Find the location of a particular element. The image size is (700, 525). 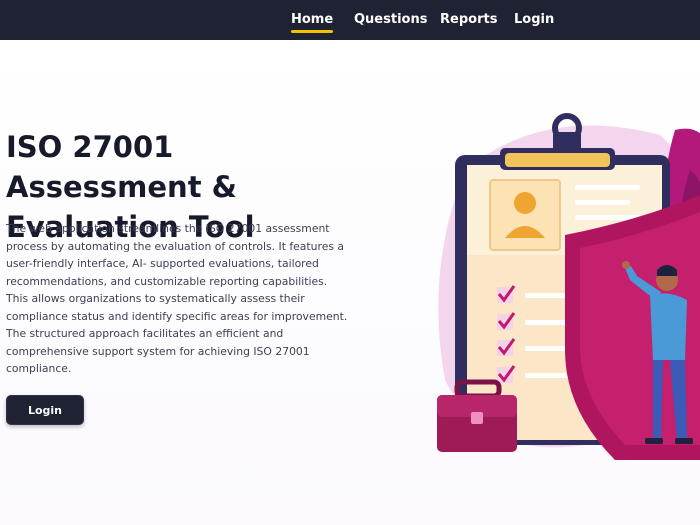

nav-reports-link: Reports is located at coordinates (468, 19).